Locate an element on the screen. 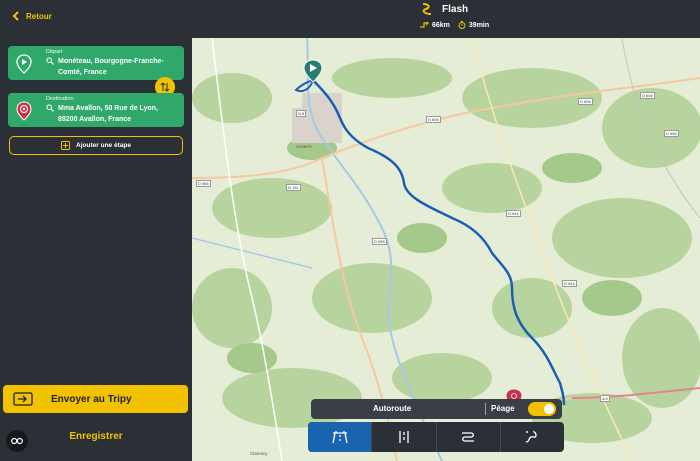 The height and width of the screenshot is (461, 700). mode-curvy-button is located at coordinates (469, 437).